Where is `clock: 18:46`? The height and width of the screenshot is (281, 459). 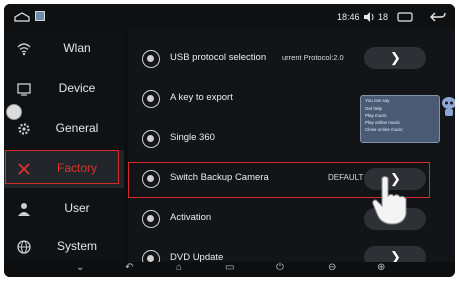 clock: 18:46 is located at coordinates (348, 17).